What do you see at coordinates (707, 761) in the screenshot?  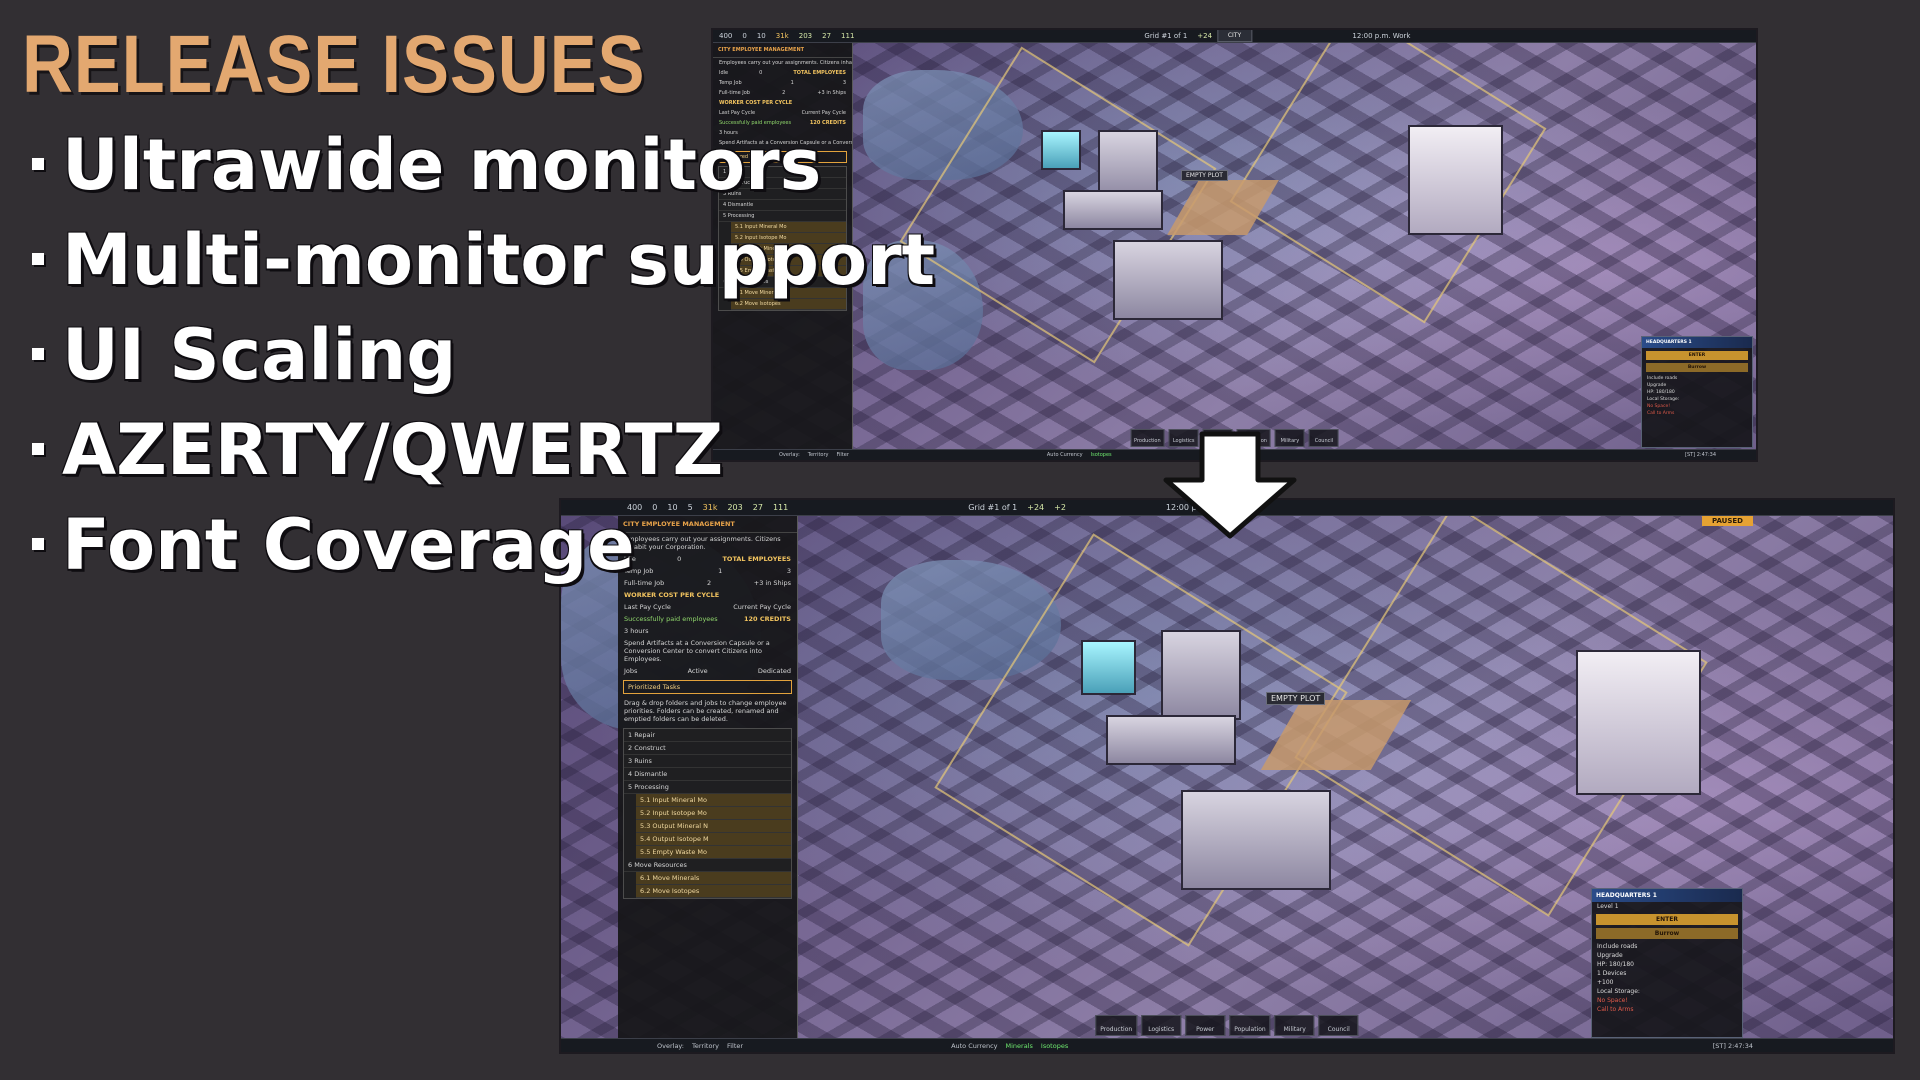 I see `task-folder: 3 Ruins` at bounding box center [707, 761].